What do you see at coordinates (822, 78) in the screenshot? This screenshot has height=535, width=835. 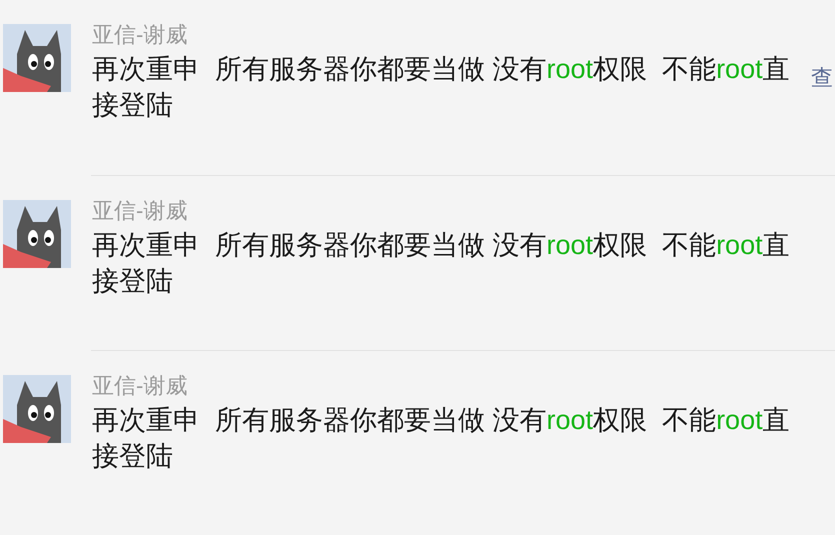 I see `view-link: 查` at bounding box center [822, 78].